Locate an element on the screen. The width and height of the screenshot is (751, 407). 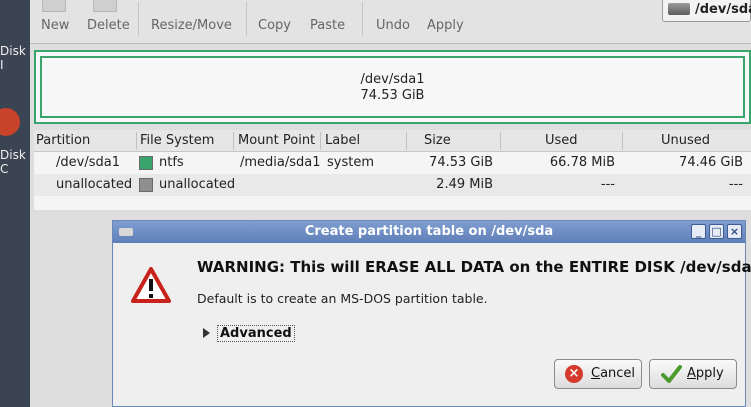
desktop-background: Disk I Disk C is located at coordinates (15, 203).